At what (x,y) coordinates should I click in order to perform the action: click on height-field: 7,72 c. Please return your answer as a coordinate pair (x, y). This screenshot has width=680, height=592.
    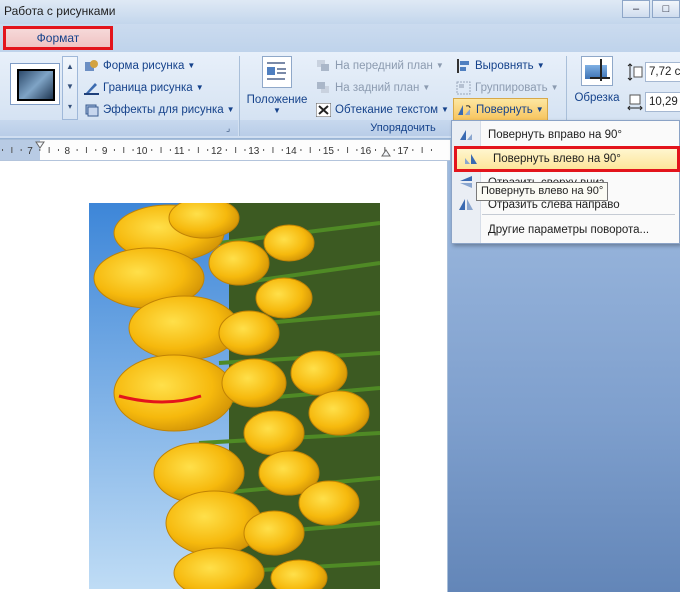
    Looking at the image, I should click on (662, 72).